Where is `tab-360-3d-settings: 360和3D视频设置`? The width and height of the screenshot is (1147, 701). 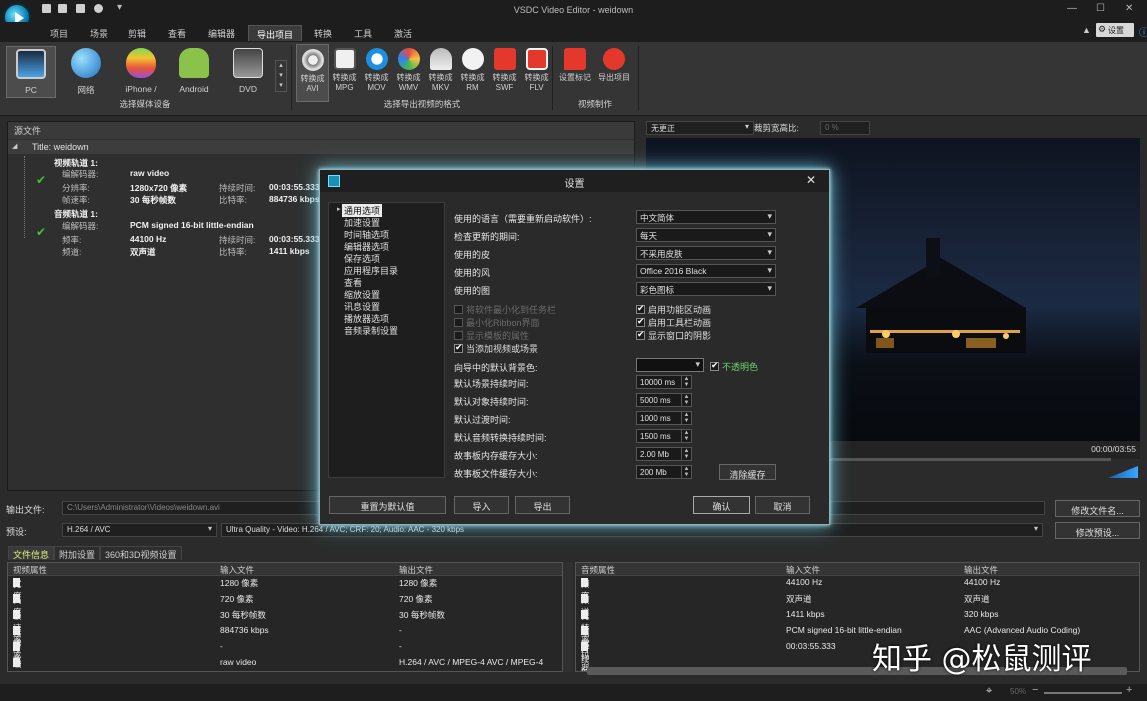 tab-360-3d-settings: 360和3D视频设置 is located at coordinates (141, 553).